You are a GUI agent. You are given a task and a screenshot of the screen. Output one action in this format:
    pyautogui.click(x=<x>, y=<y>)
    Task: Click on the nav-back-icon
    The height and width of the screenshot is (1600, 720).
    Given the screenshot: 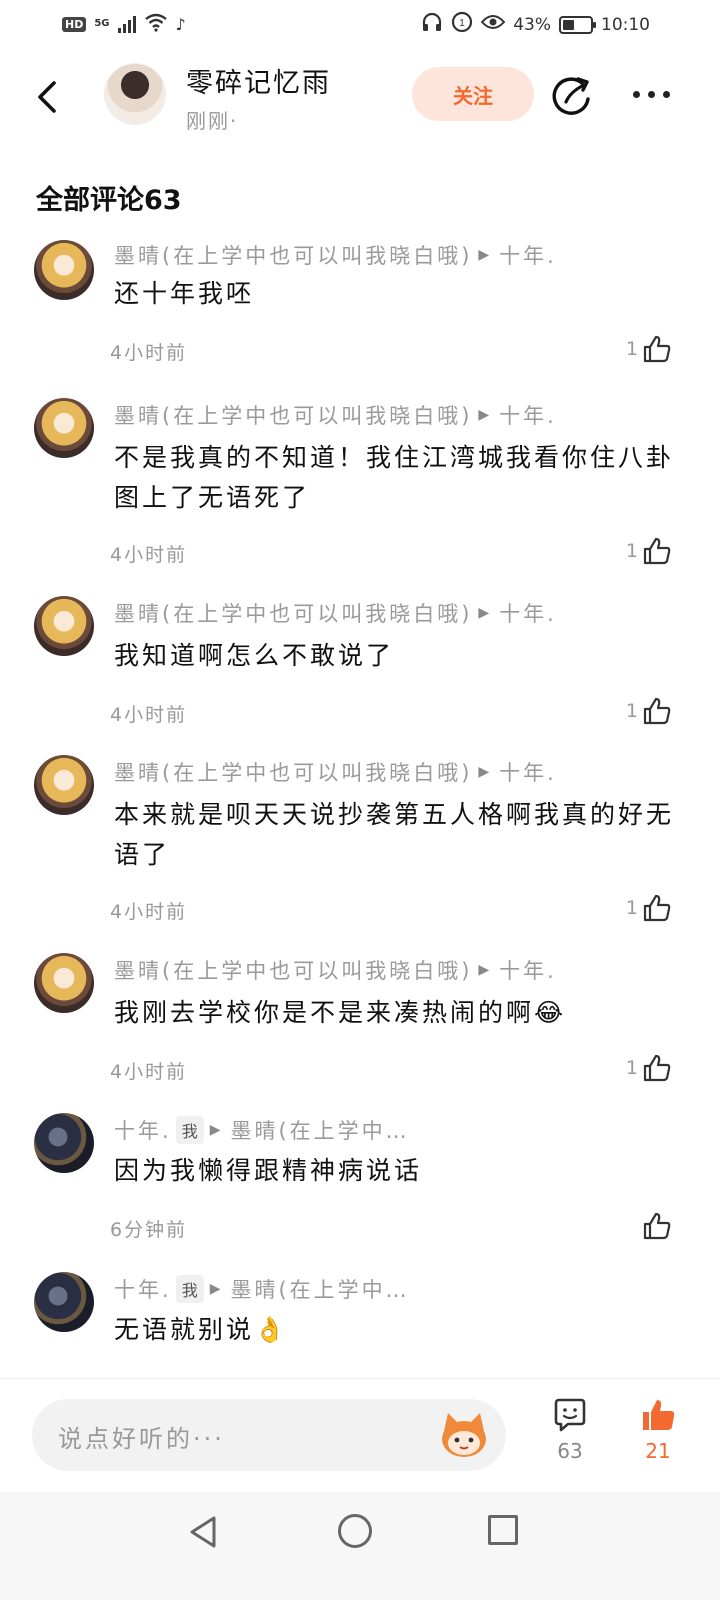 What is the action you would take?
    pyautogui.click(x=203, y=1532)
    